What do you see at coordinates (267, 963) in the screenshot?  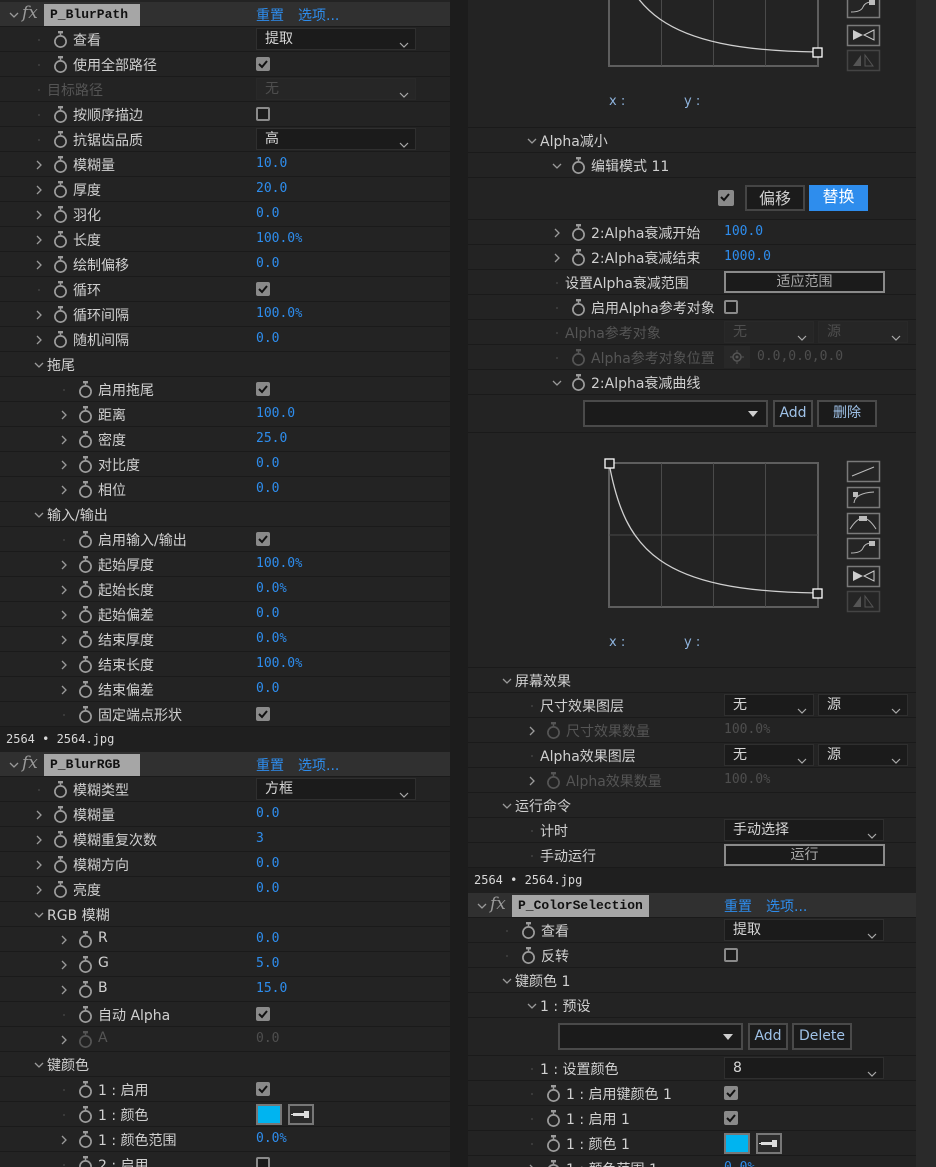 I see `property-value: 5.0` at bounding box center [267, 963].